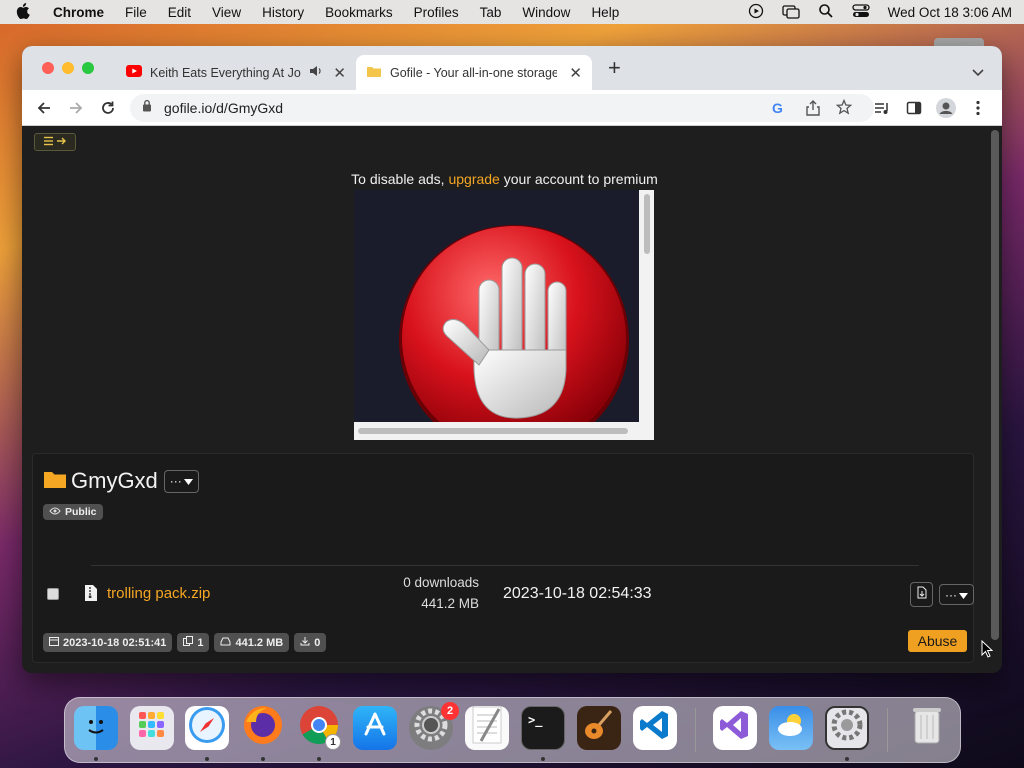 The width and height of the screenshot is (1024, 768). I want to click on tab-gofile: Gofile - Your all-in-one storage ✕, so click(474, 72).